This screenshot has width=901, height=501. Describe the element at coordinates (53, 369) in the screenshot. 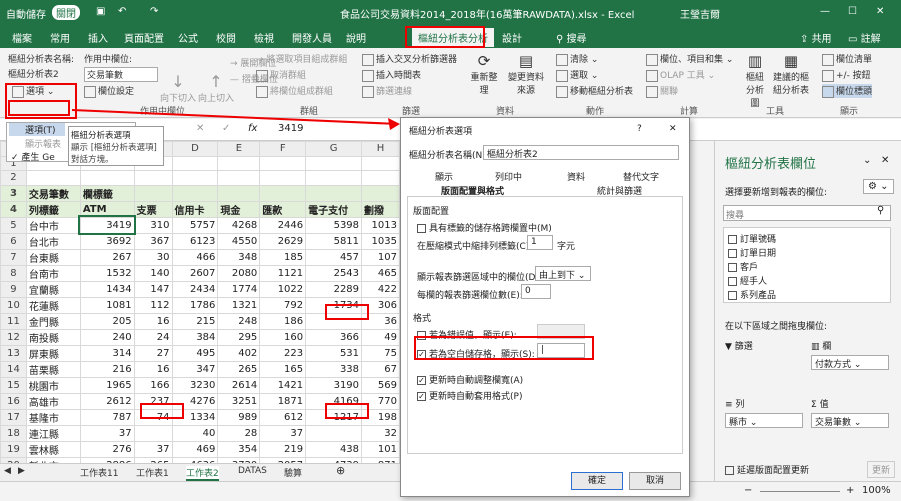

I see `cell: 苗栗縣` at that location.